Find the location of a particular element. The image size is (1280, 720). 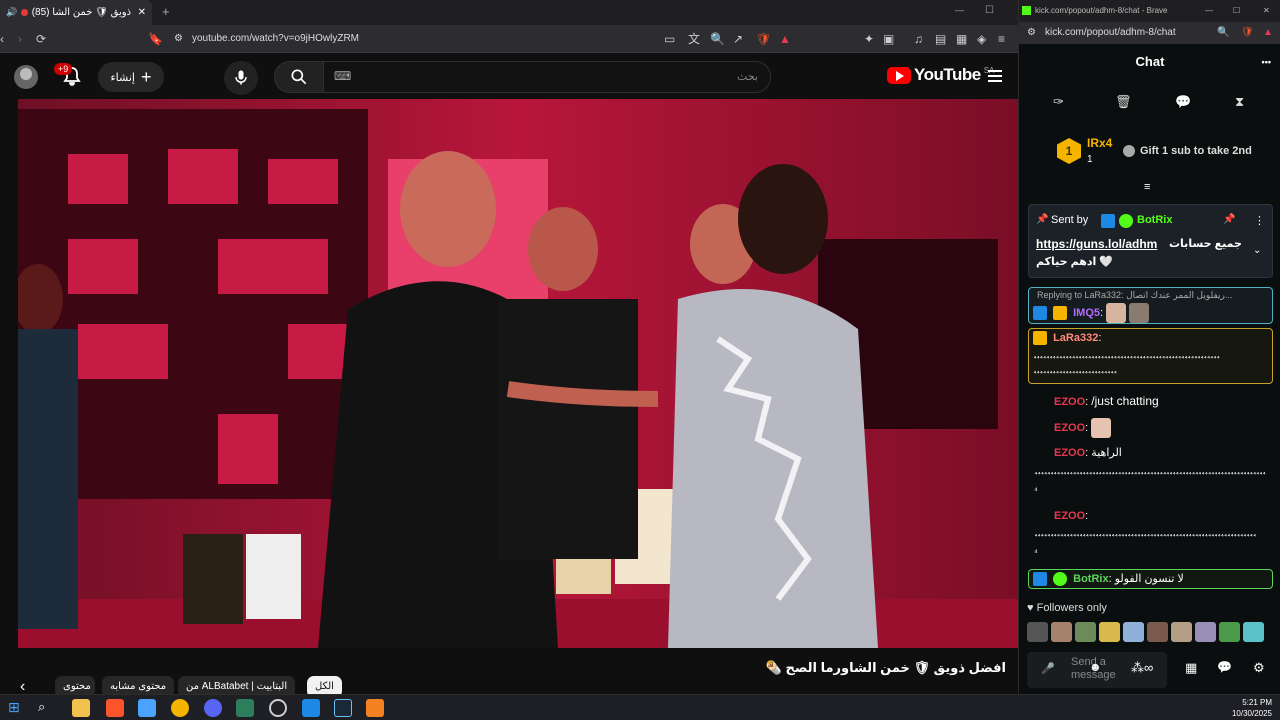

chat-message: EZOO: الراهية is located at coordinates (1150, 453).